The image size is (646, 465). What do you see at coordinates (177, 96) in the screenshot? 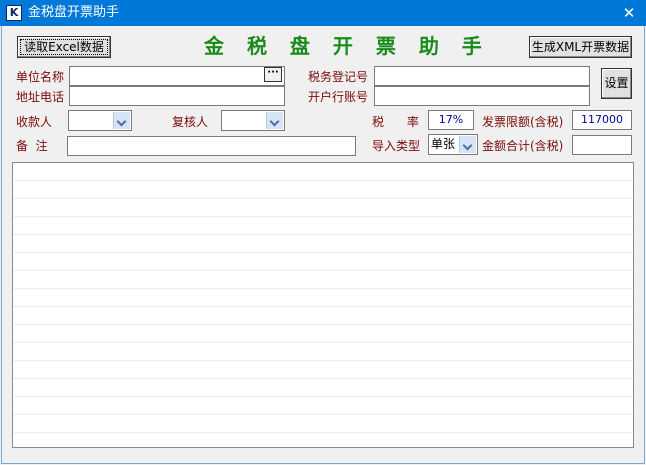
I see `address-phone-field` at bounding box center [177, 96].